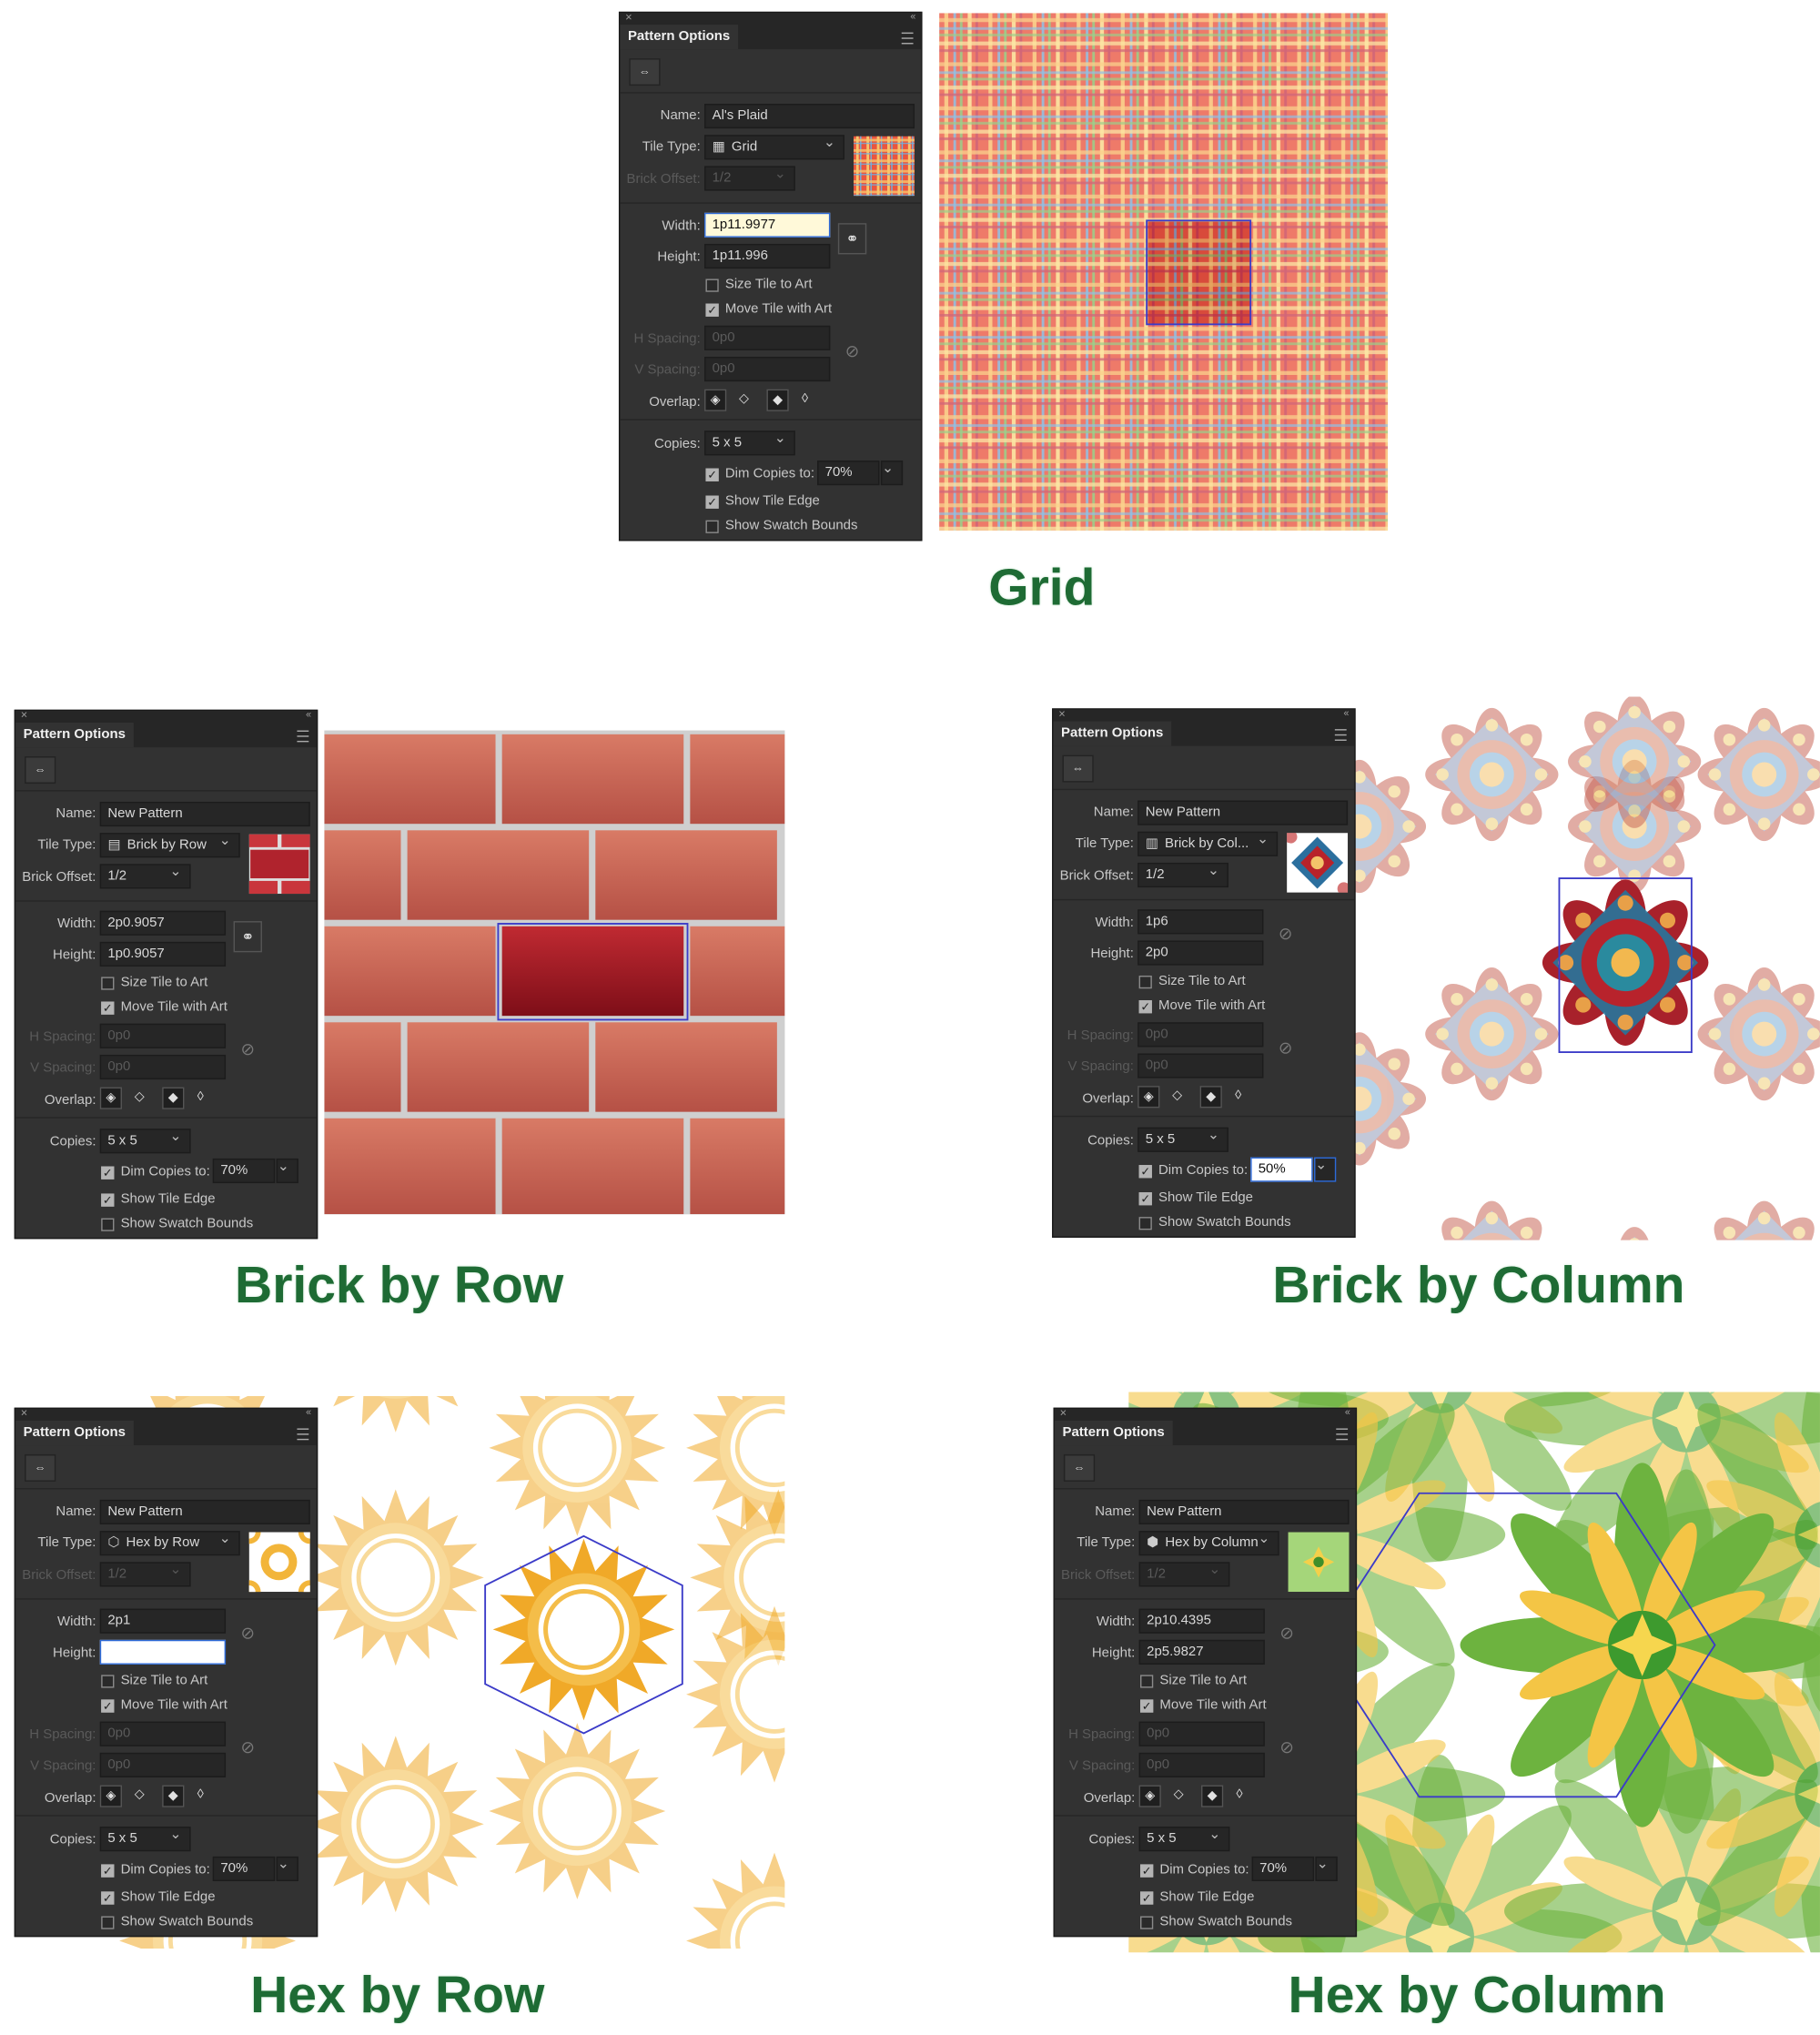  I want to click on width-input: 2p10.4395, so click(1202, 1621).